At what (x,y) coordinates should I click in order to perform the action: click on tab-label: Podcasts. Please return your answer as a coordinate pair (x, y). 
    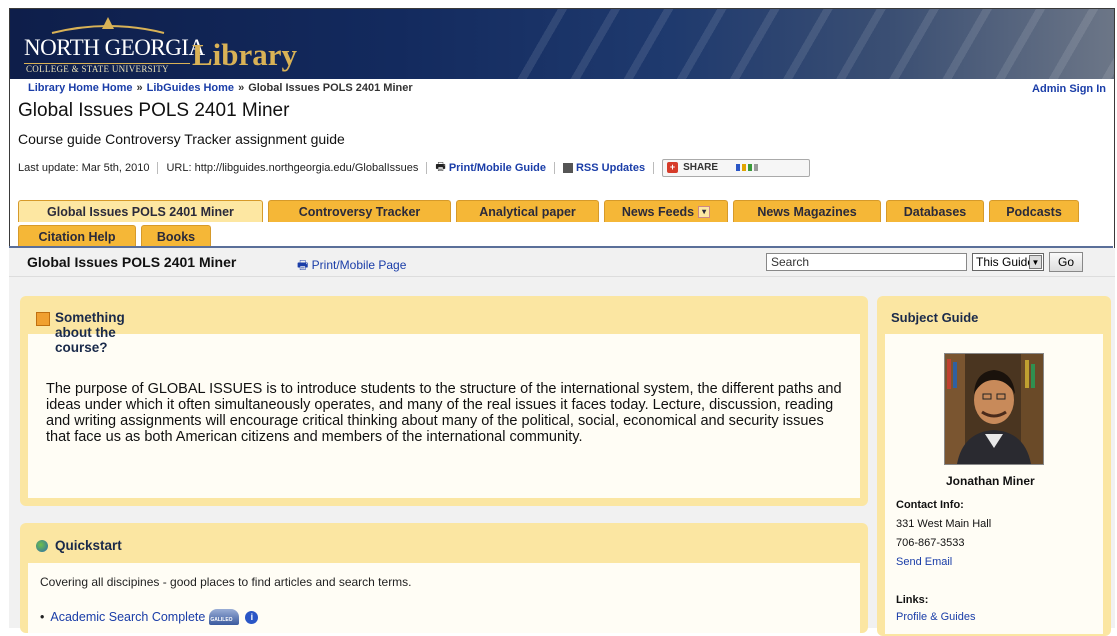
    Looking at the image, I should click on (1034, 211).